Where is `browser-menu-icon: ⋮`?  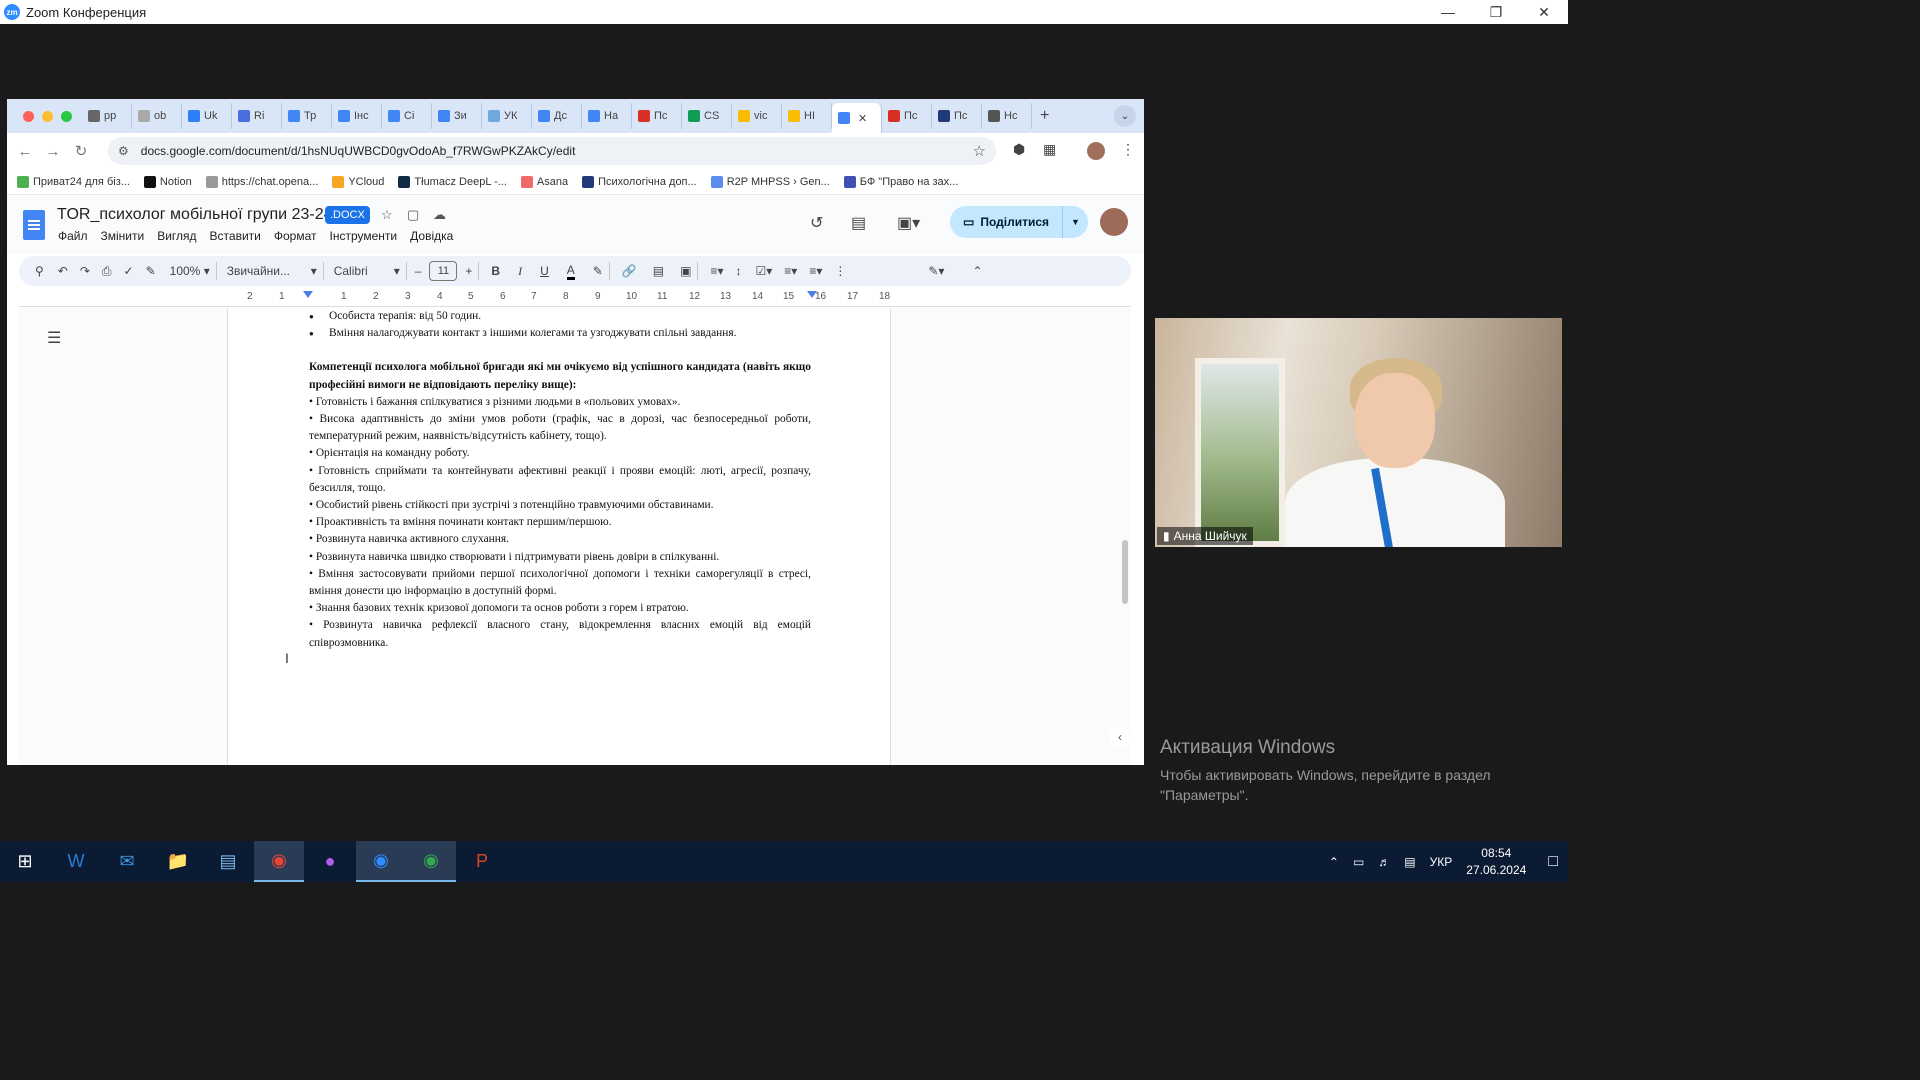
browser-menu-icon: ⋮ is located at coordinates (1128, 149).